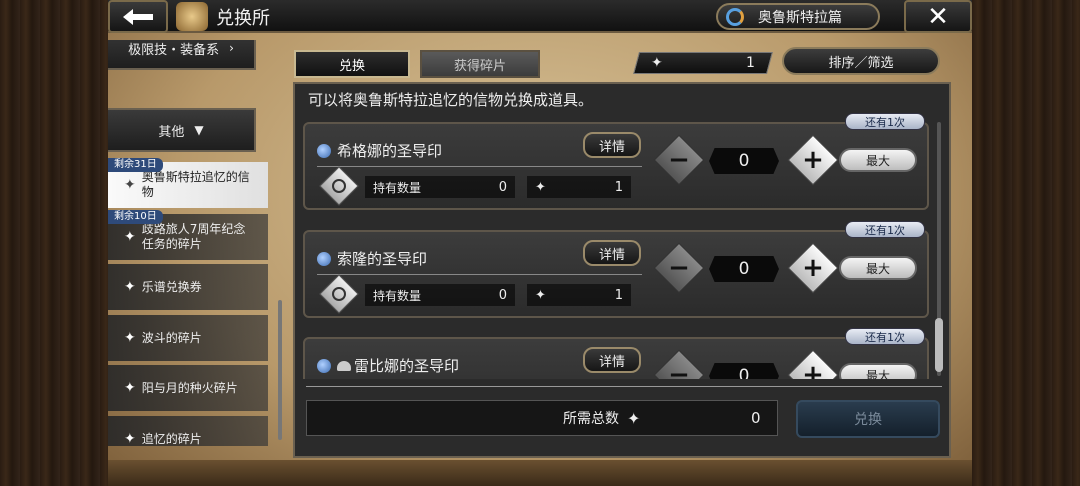  What do you see at coordinates (188, 431) in the screenshot?
I see `sidebar-item-memory-shard: ✦ 追忆的碎片` at bounding box center [188, 431].